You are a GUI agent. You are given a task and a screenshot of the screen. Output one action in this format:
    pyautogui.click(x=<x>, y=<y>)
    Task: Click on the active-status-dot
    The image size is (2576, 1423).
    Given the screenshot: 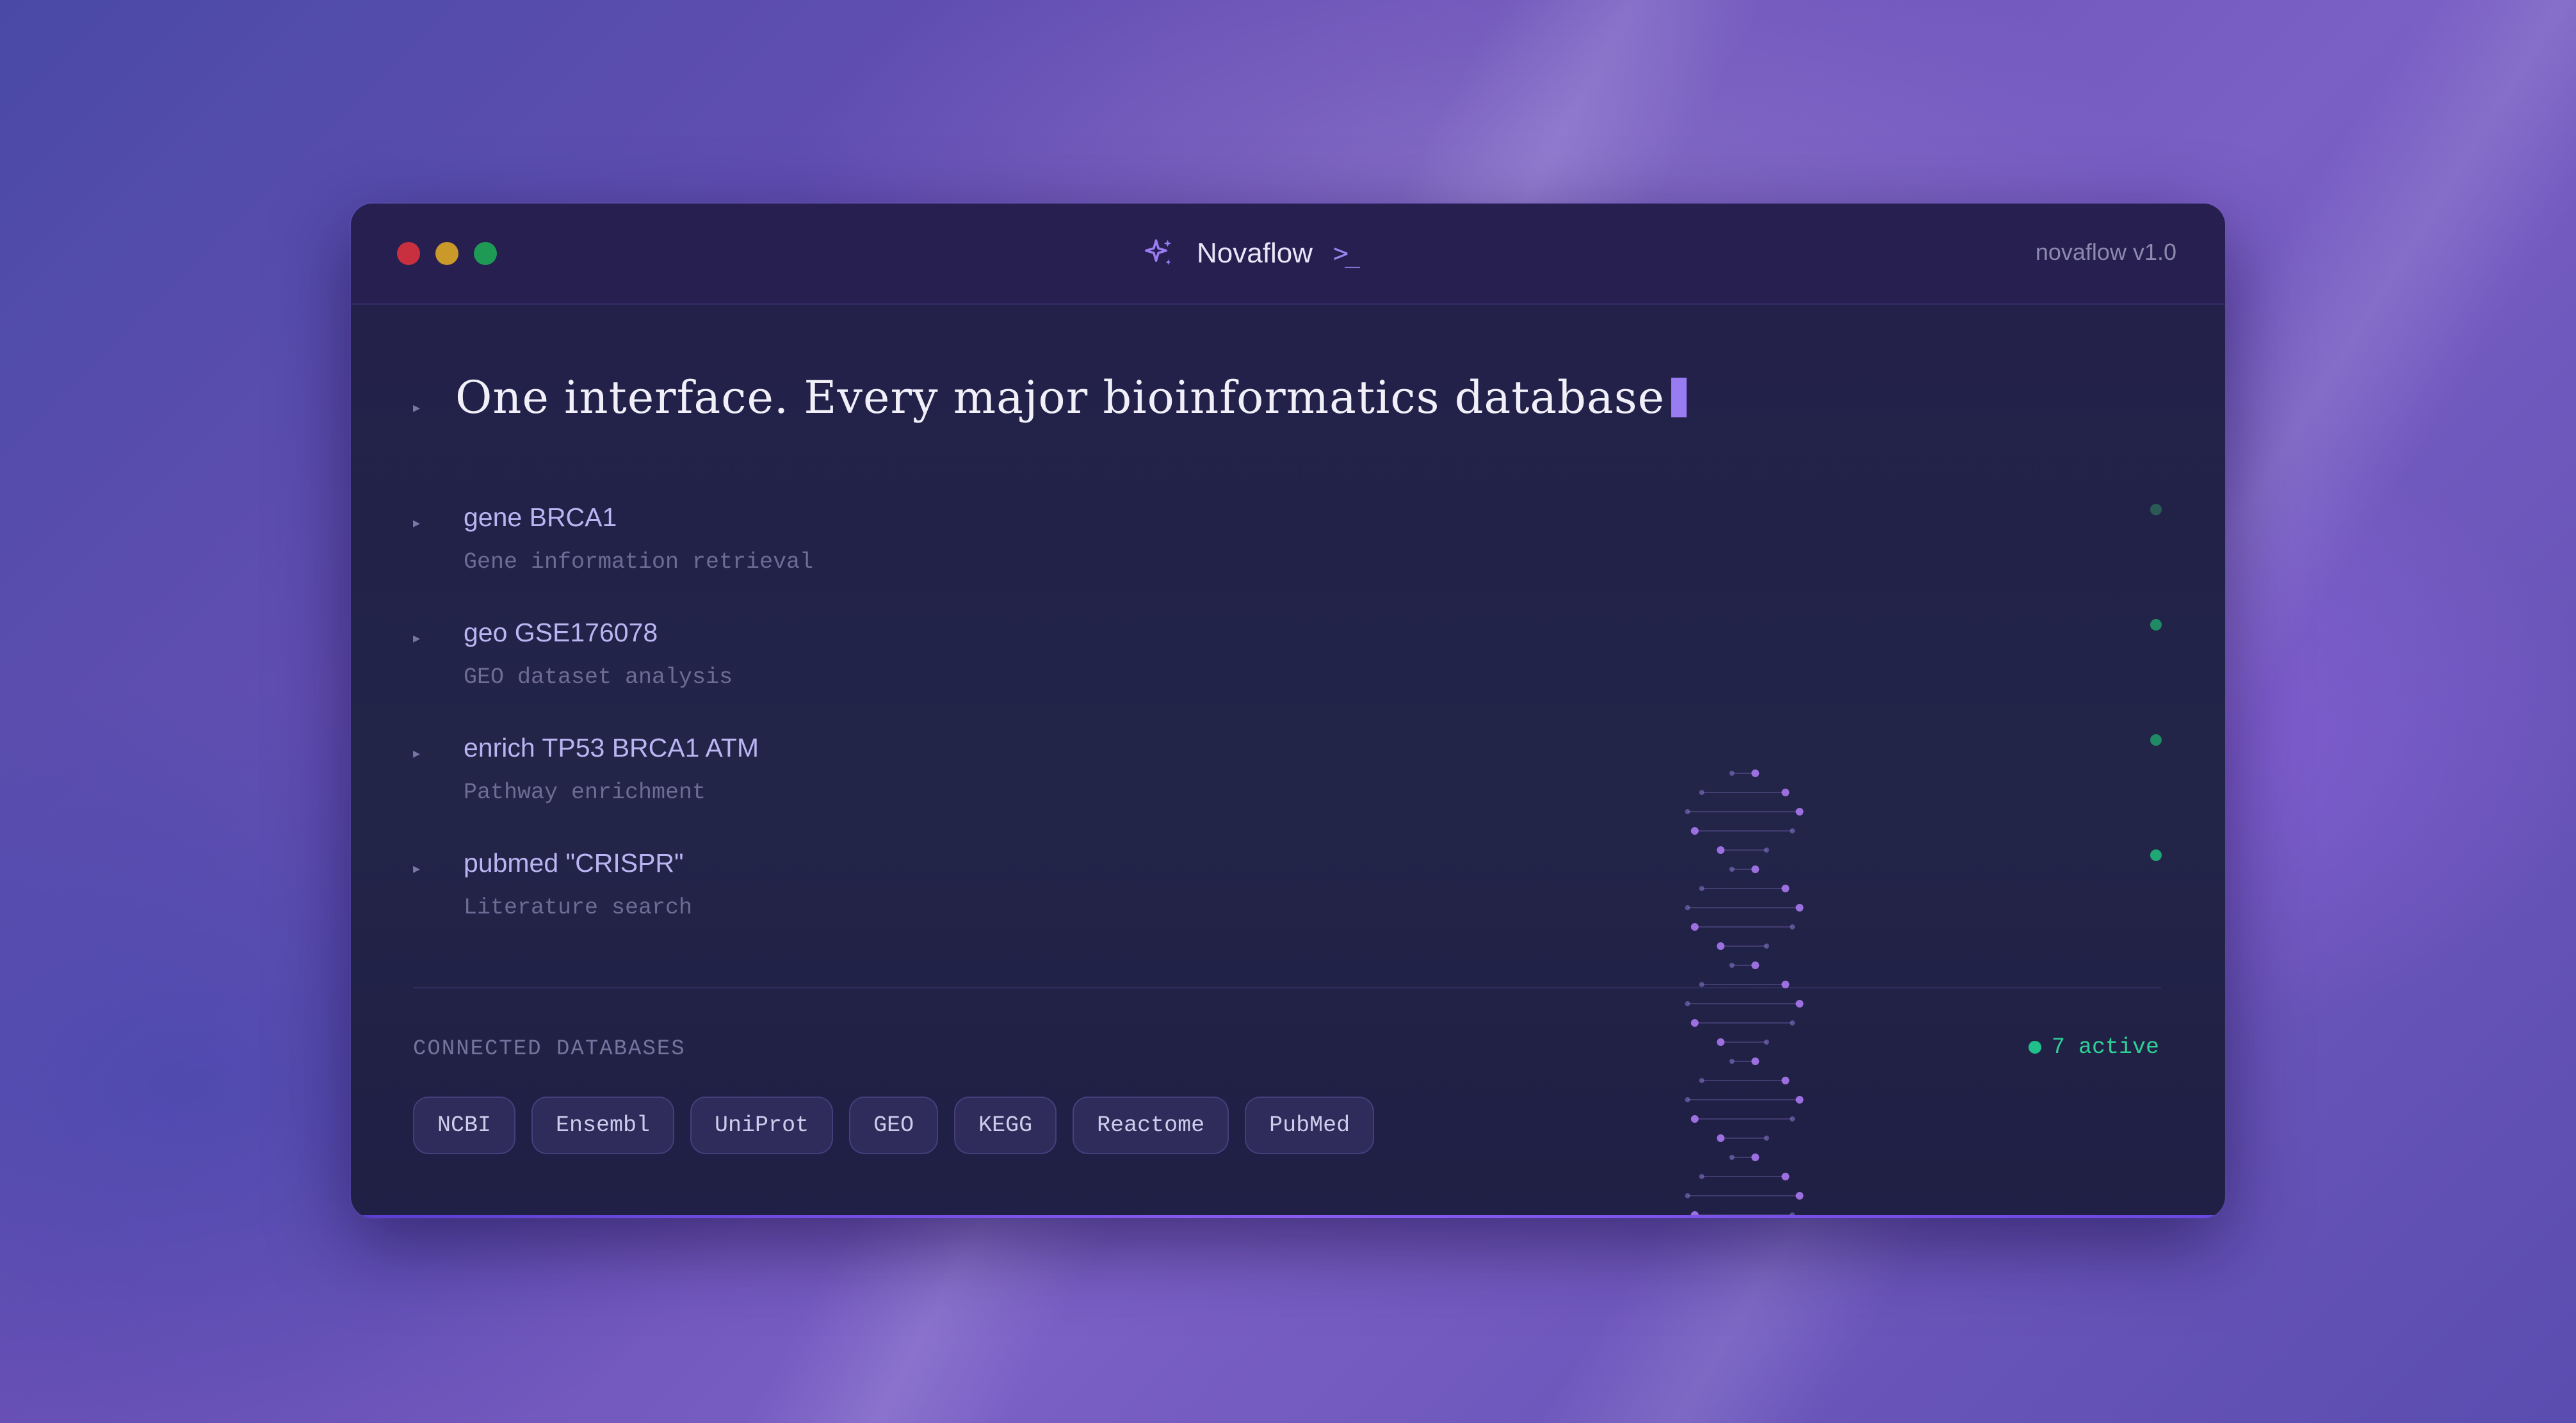 What is the action you would take?
    pyautogui.click(x=2034, y=1048)
    